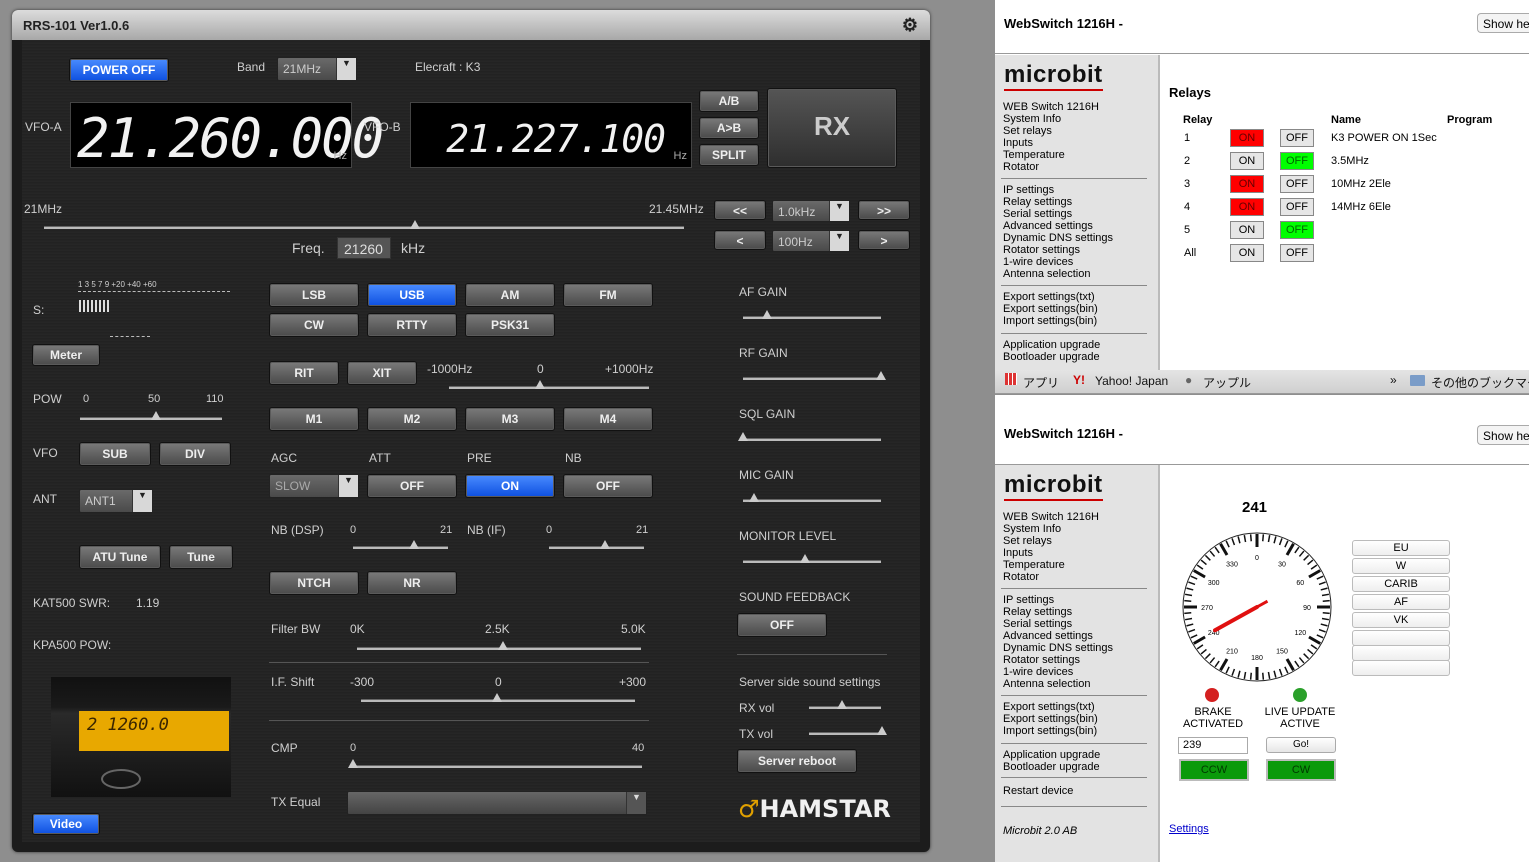 Image resolution: width=1529 pixels, height=862 pixels. What do you see at coordinates (1051, 541) in the screenshot?
I see `menu-item: Set relays` at bounding box center [1051, 541].